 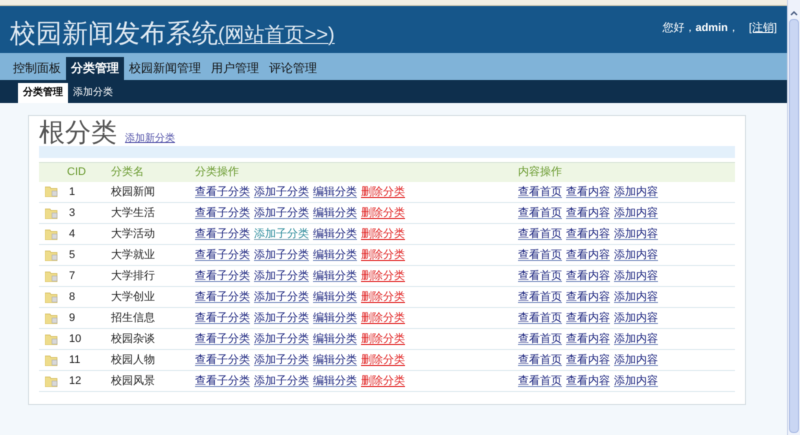 I want to click on home-link: (网站首页>>), so click(x=276, y=35).